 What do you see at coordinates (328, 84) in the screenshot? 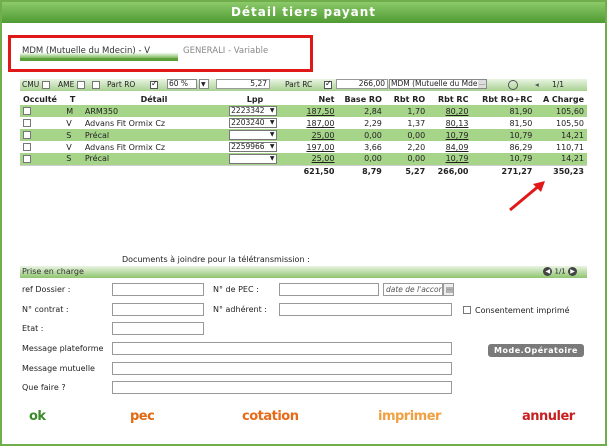
I see `part-rc-checkbox` at bounding box center [328, 84].